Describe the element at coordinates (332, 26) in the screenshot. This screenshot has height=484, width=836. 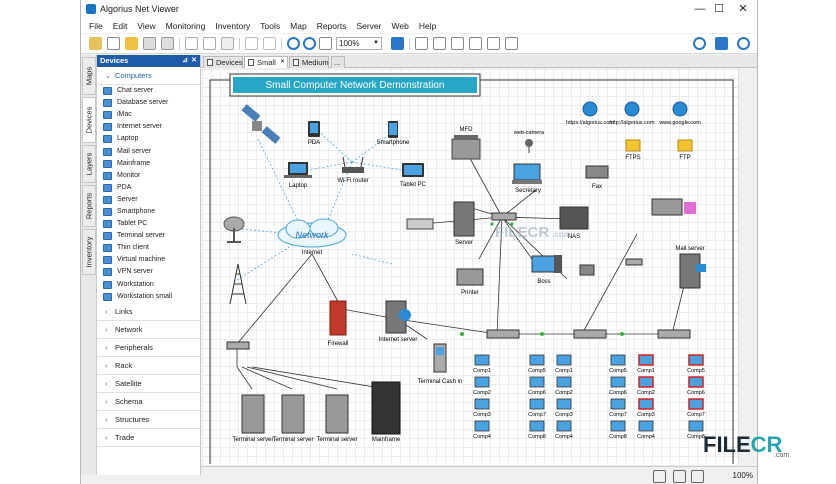
I see `menu-reports: Reports` at that location.